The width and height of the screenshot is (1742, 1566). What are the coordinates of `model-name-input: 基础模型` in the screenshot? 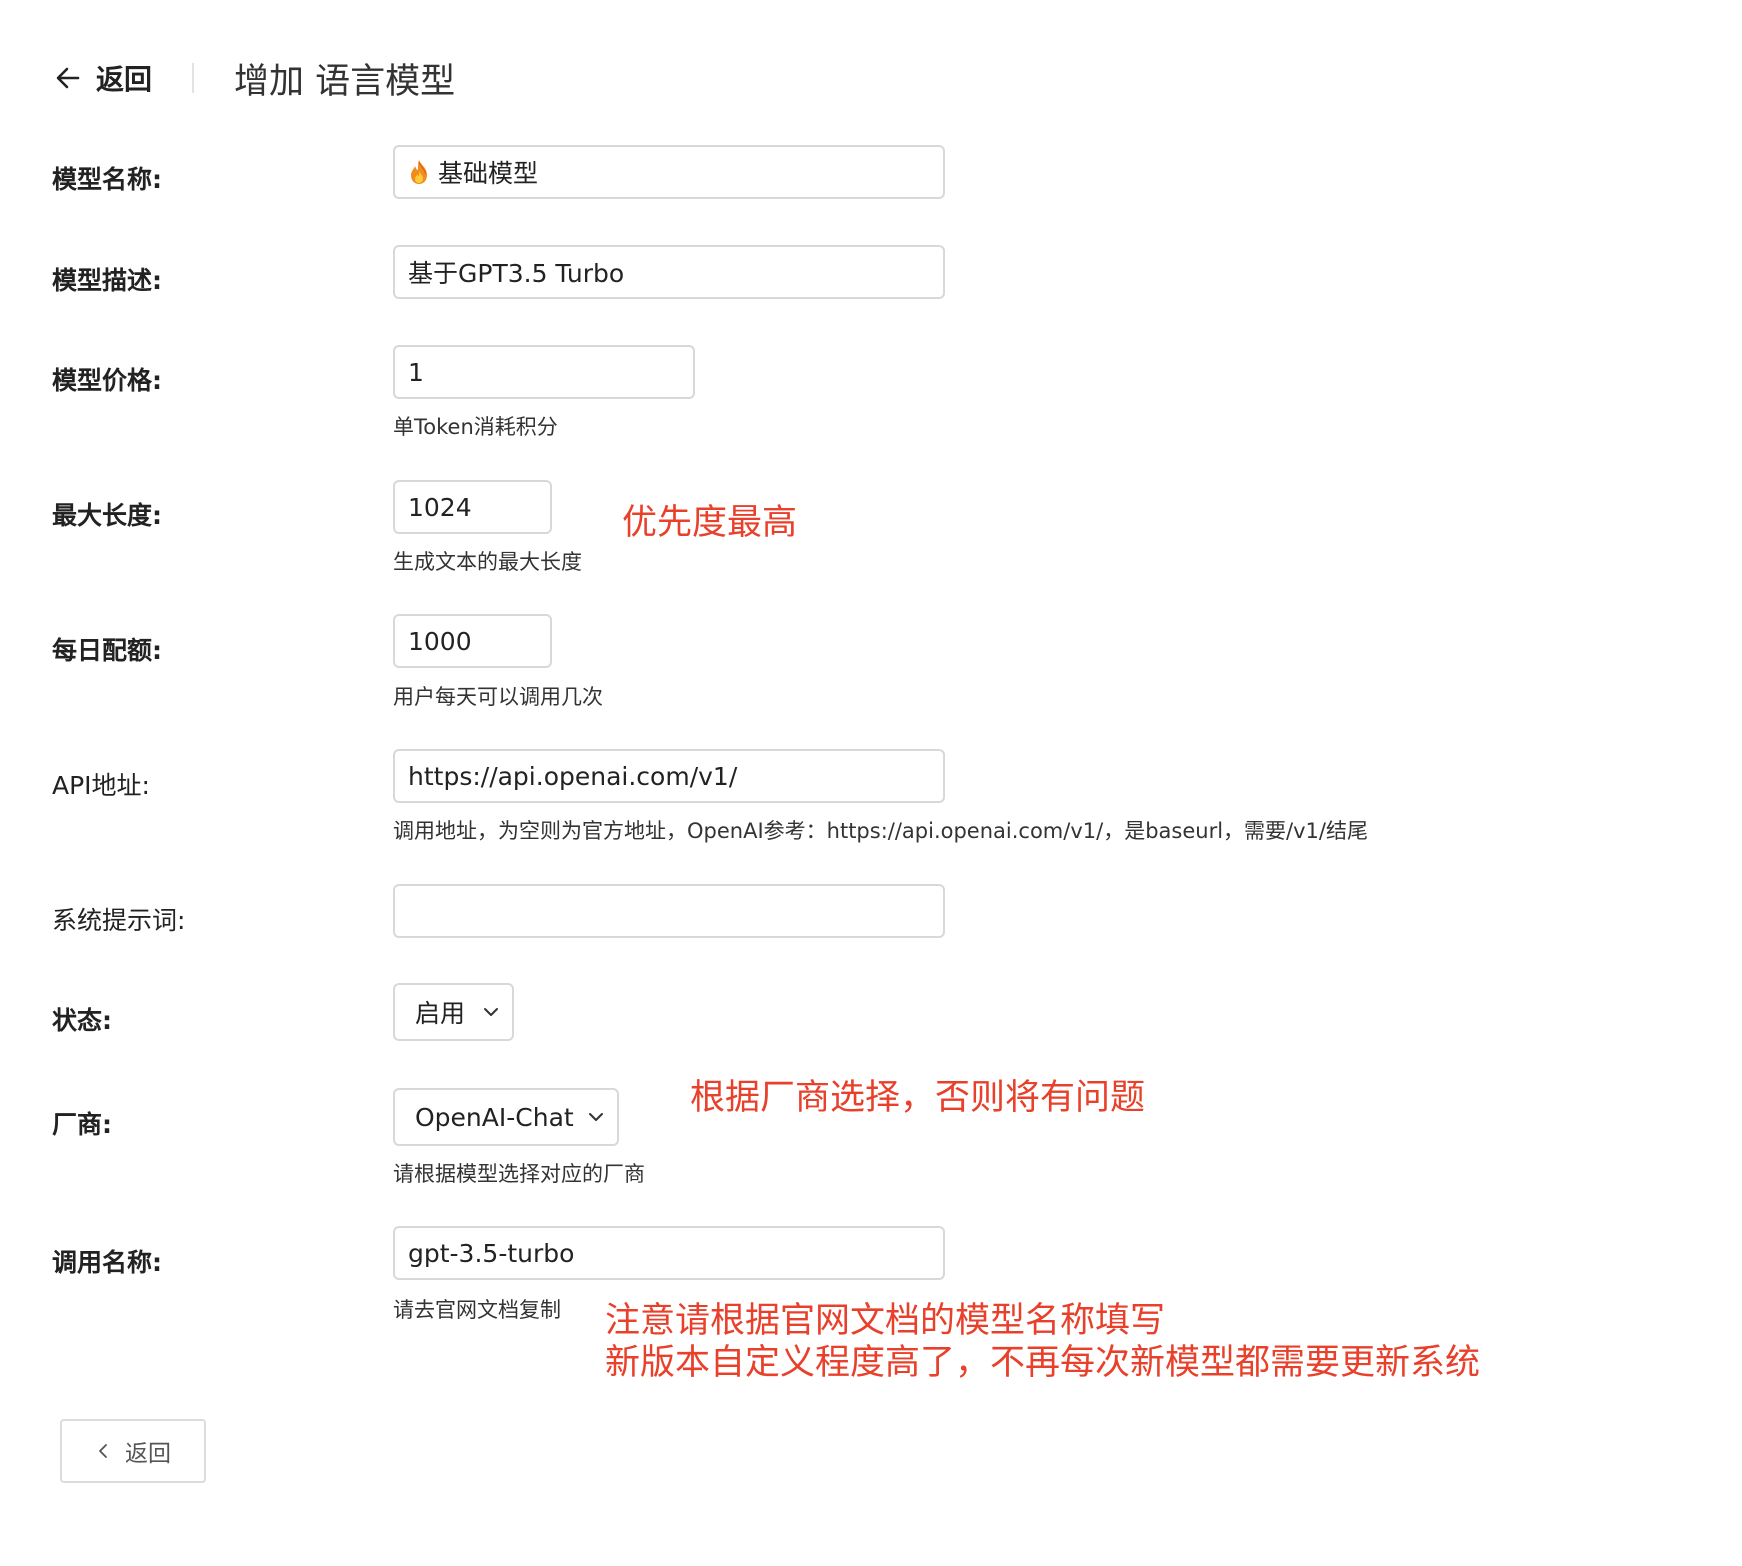 It's located at (669, 172).